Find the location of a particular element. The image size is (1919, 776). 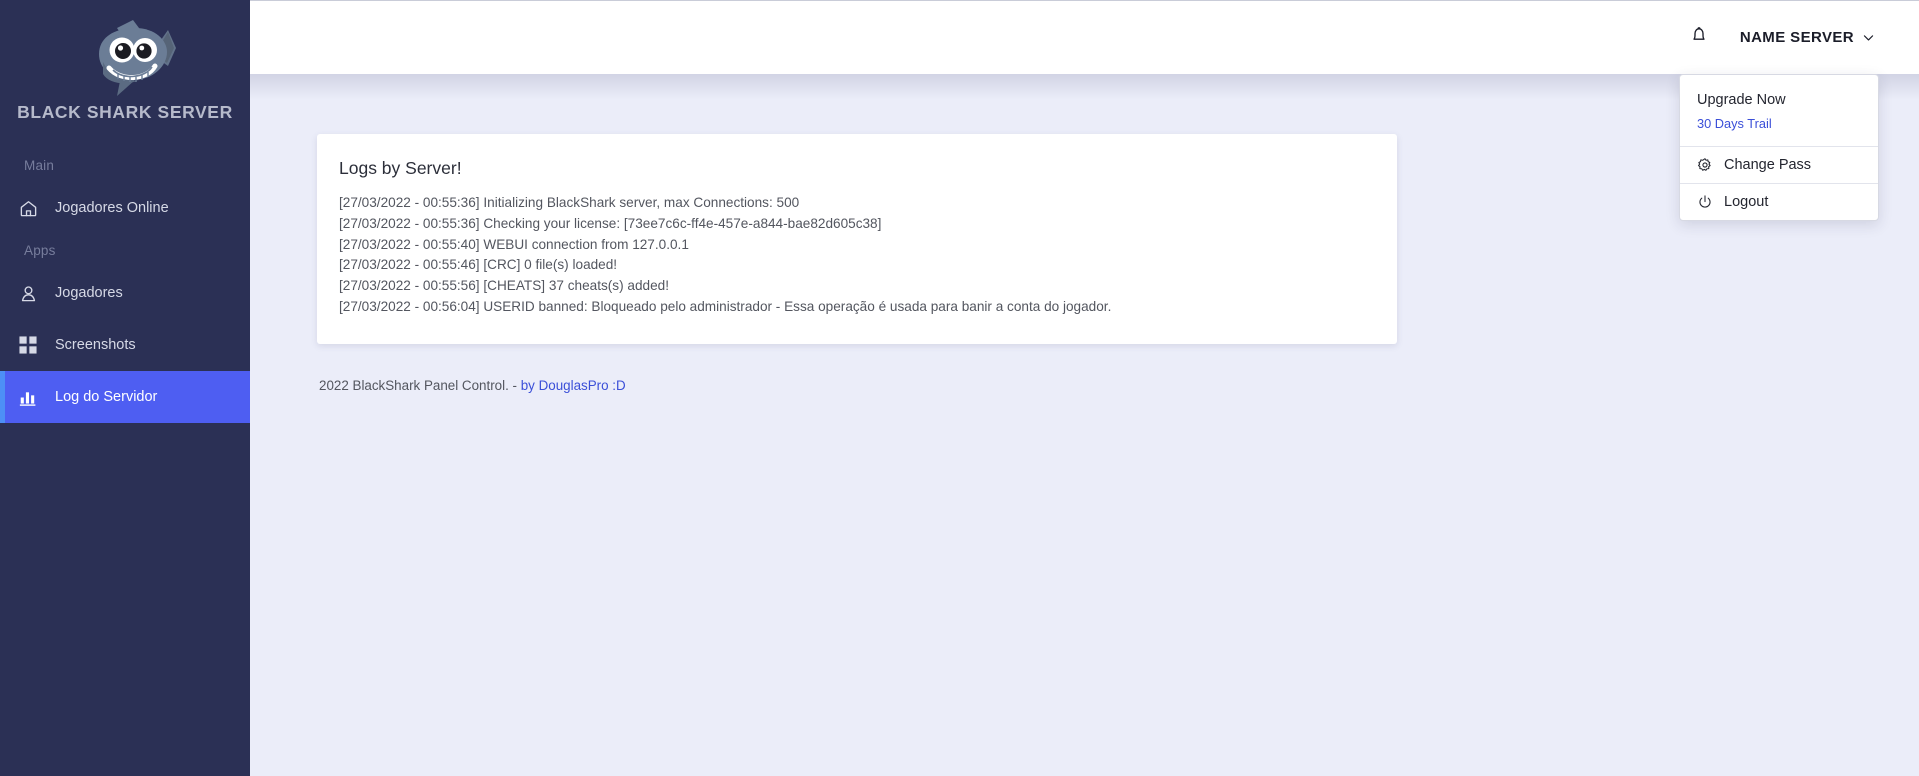

trial-link: 30 Days Trail is located at coordinates (1779, 123).